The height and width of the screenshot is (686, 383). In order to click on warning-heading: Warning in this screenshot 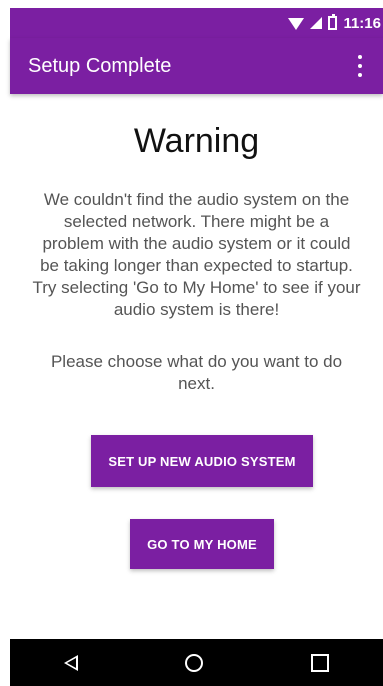, I will do `click(196, 141)`.